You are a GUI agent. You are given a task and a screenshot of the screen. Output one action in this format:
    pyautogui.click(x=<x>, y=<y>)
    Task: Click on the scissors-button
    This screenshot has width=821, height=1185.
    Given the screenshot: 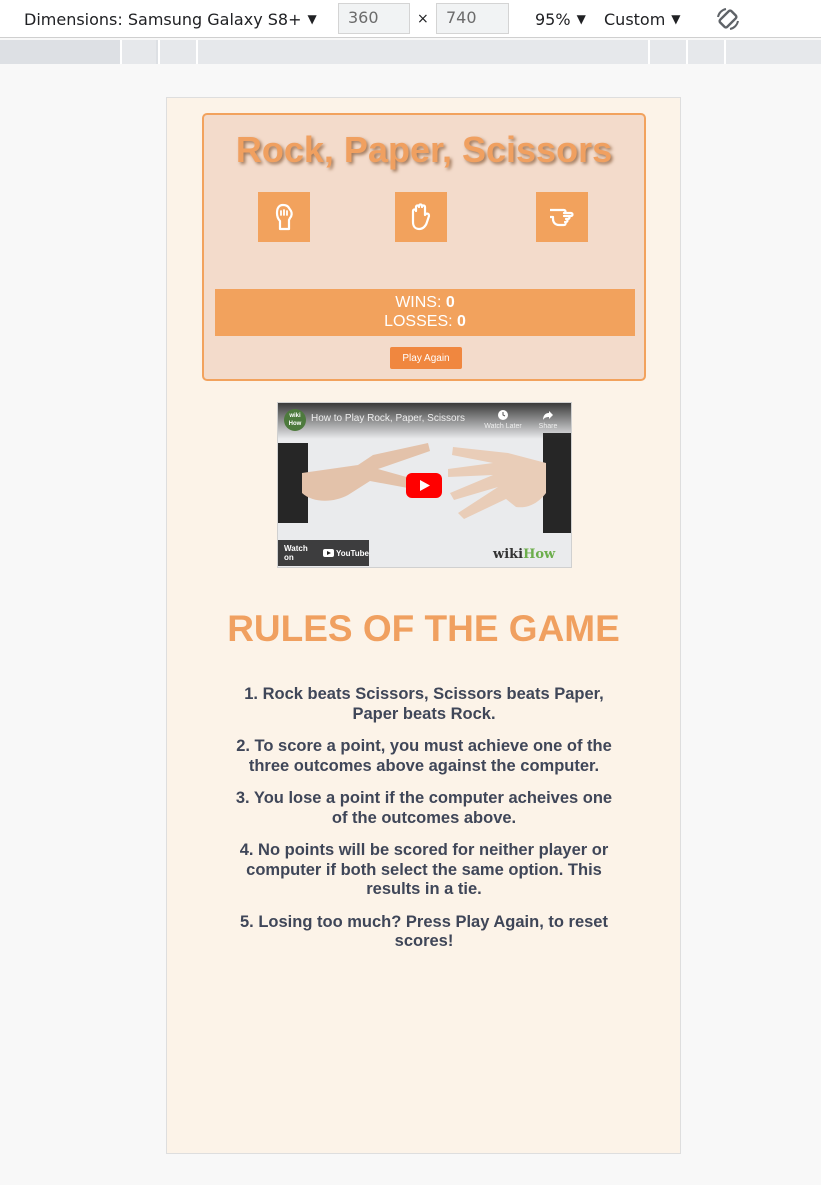 What is the action you would take?
    pyautogui.click(x=562, y=217)
    